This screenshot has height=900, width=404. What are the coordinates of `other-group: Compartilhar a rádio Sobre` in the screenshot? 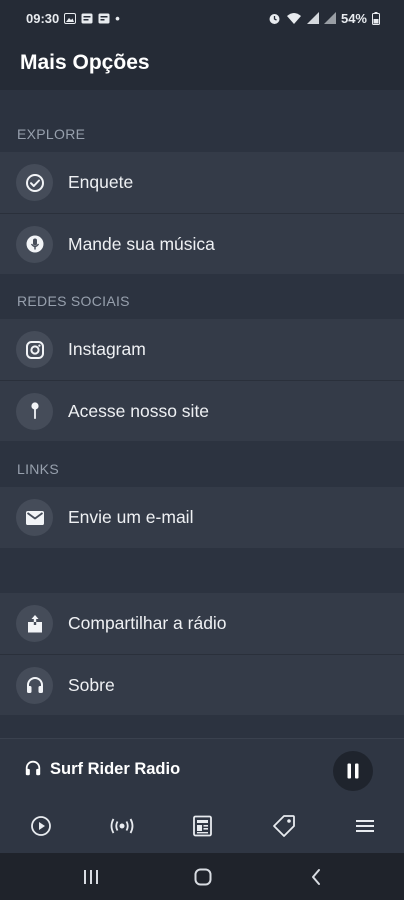 It's located at (202, 654).